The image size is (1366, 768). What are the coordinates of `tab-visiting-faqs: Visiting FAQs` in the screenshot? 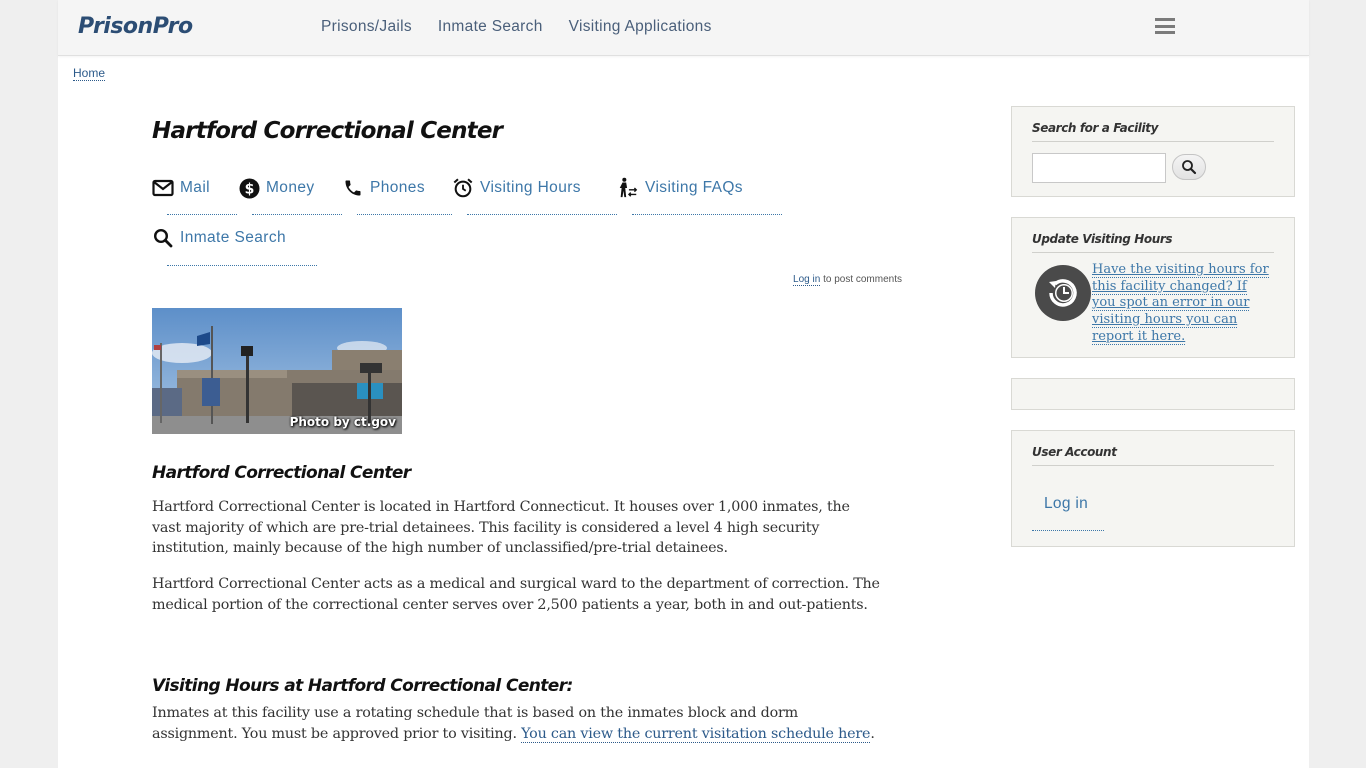 It's located at (680, 188).